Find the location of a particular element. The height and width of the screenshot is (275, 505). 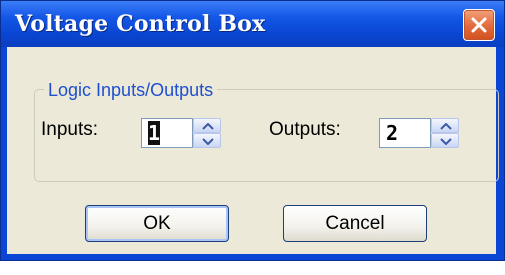

outputs-label: Outputs: is located at coordinates (305, 129).